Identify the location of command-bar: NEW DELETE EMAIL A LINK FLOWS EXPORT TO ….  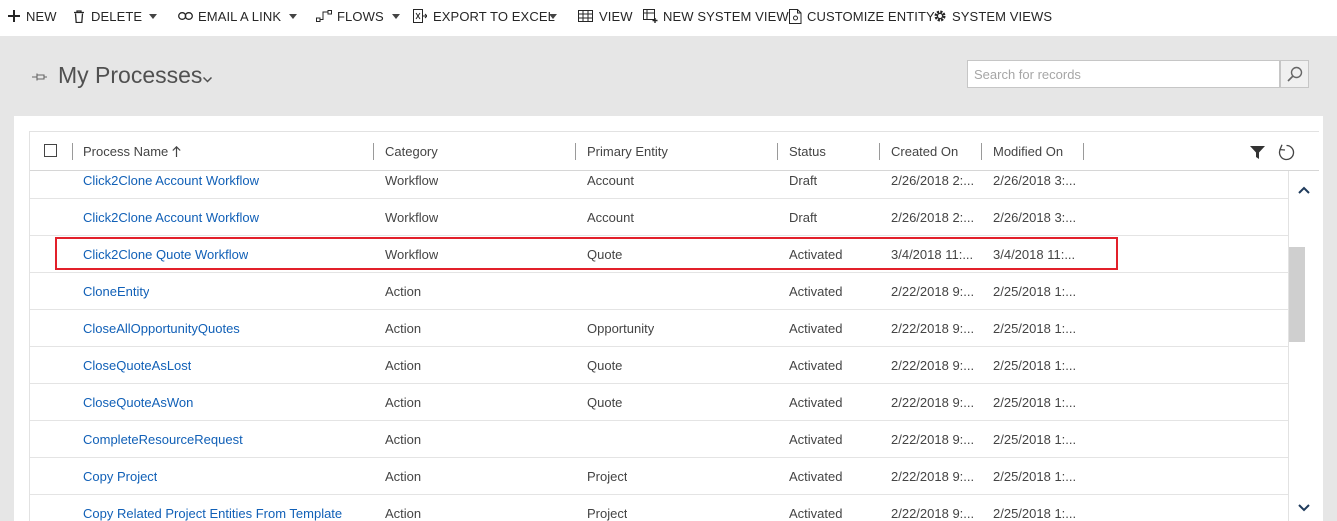
(668, 18).